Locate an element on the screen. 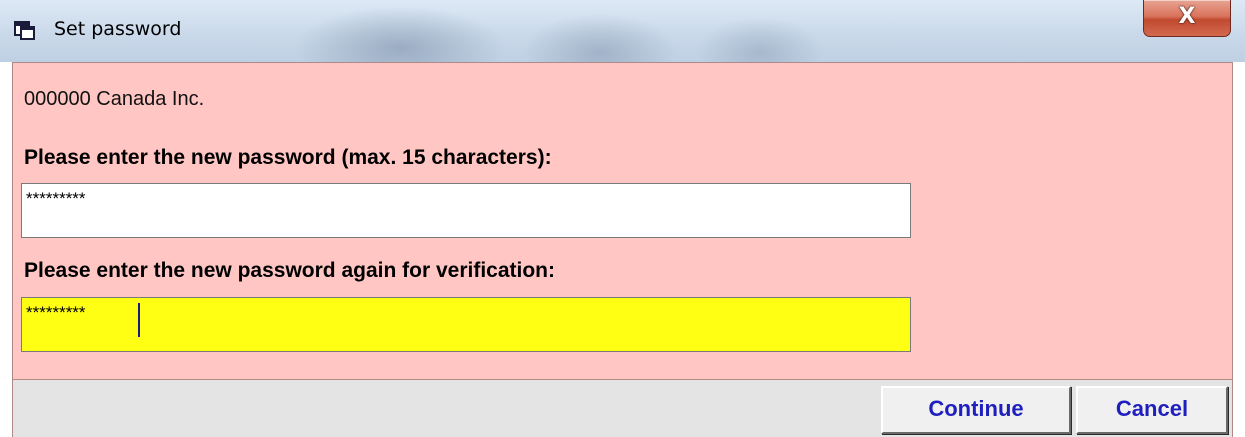 The width and height of the screenshot is (1245, 437). app-window-icon is located at coordinates (25, 30).